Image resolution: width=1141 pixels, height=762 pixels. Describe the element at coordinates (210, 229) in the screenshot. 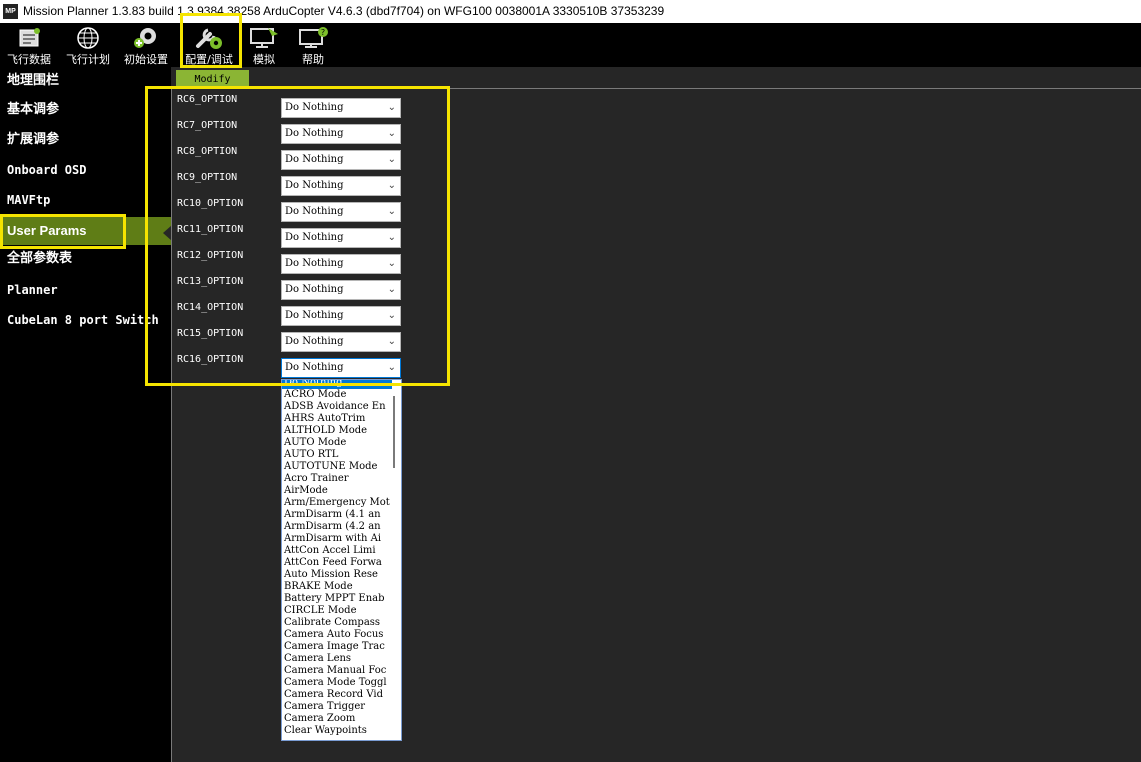

I see `param-name-label: RC11_OPTION` at that location.